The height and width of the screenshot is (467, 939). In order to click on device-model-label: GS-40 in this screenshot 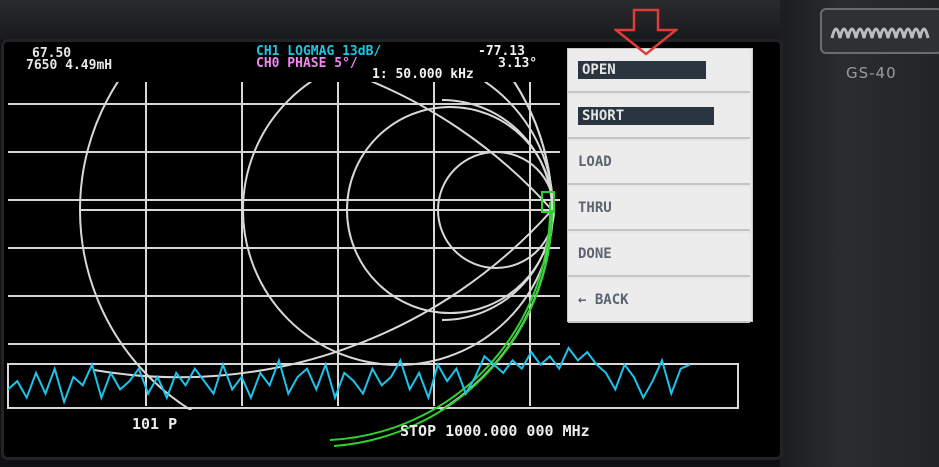, I will do `click(871, 73)`.